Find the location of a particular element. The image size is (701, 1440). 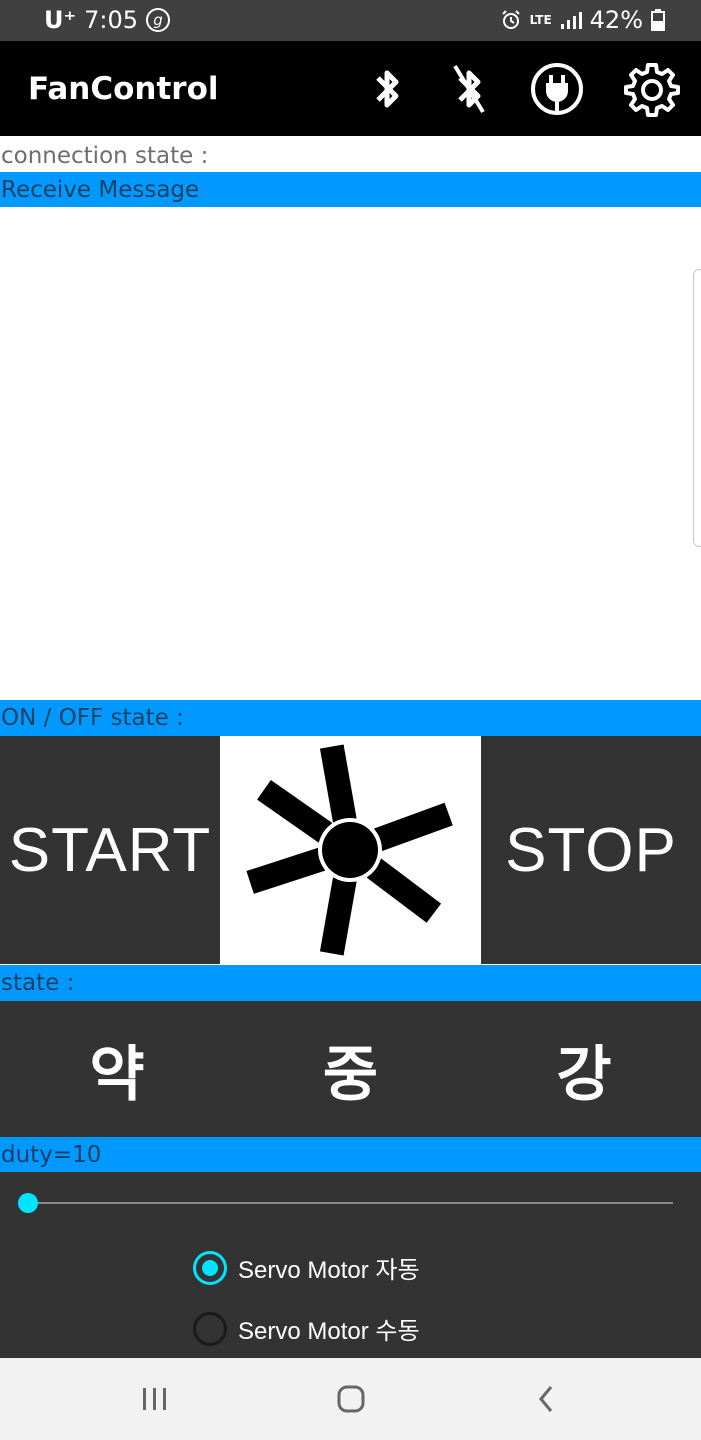

state-label: state : is located at coordinates (350, 983).